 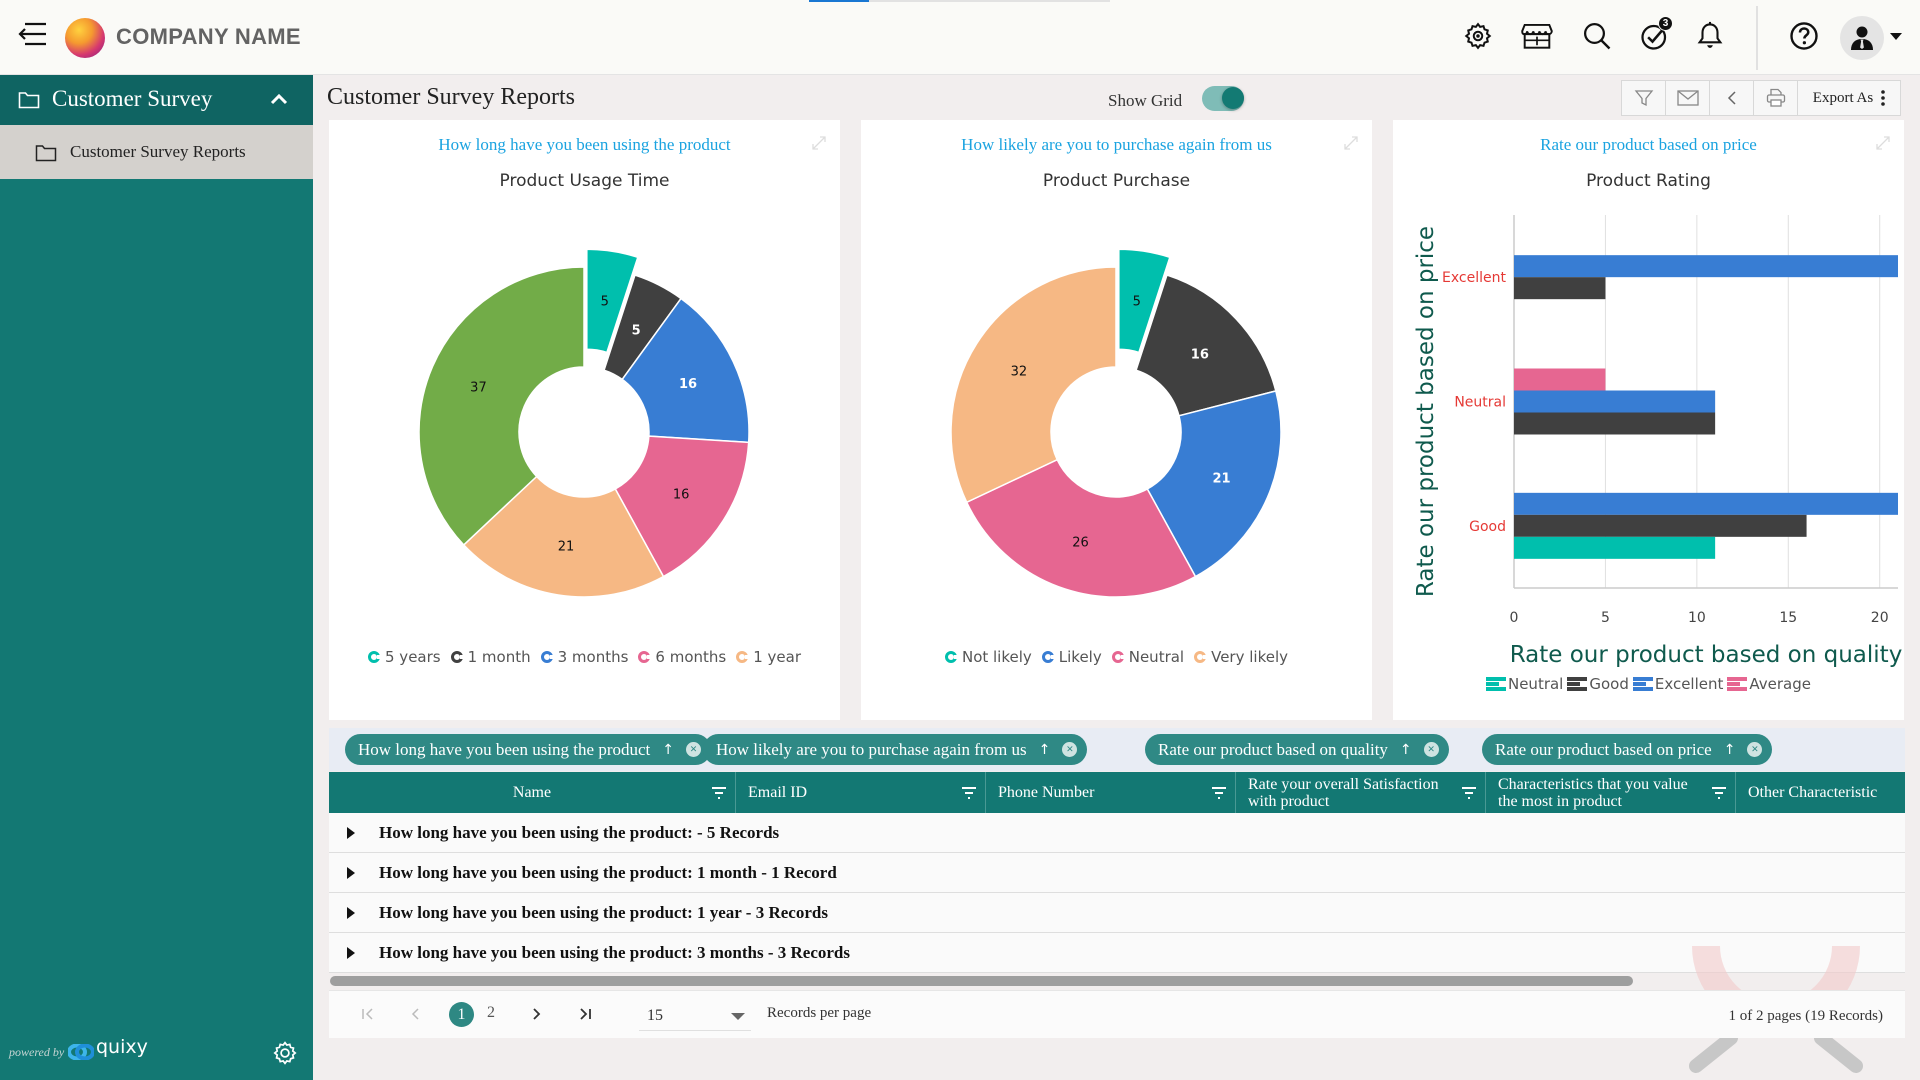 I want to click on column-header-name: Name, so click(x=532, y=792).